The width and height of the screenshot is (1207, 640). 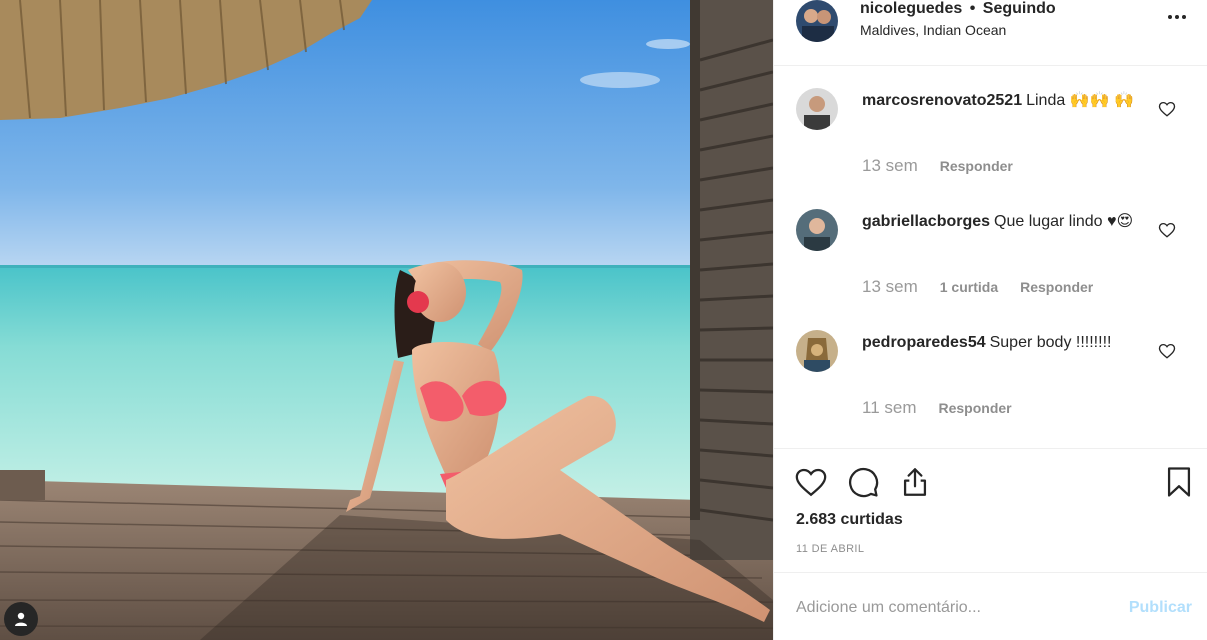 What do you see at coordinates (1050, 342) in the screenshot?
I see `comment-body: Super body !!!!!!!!` at bounding box center [1050, 342].